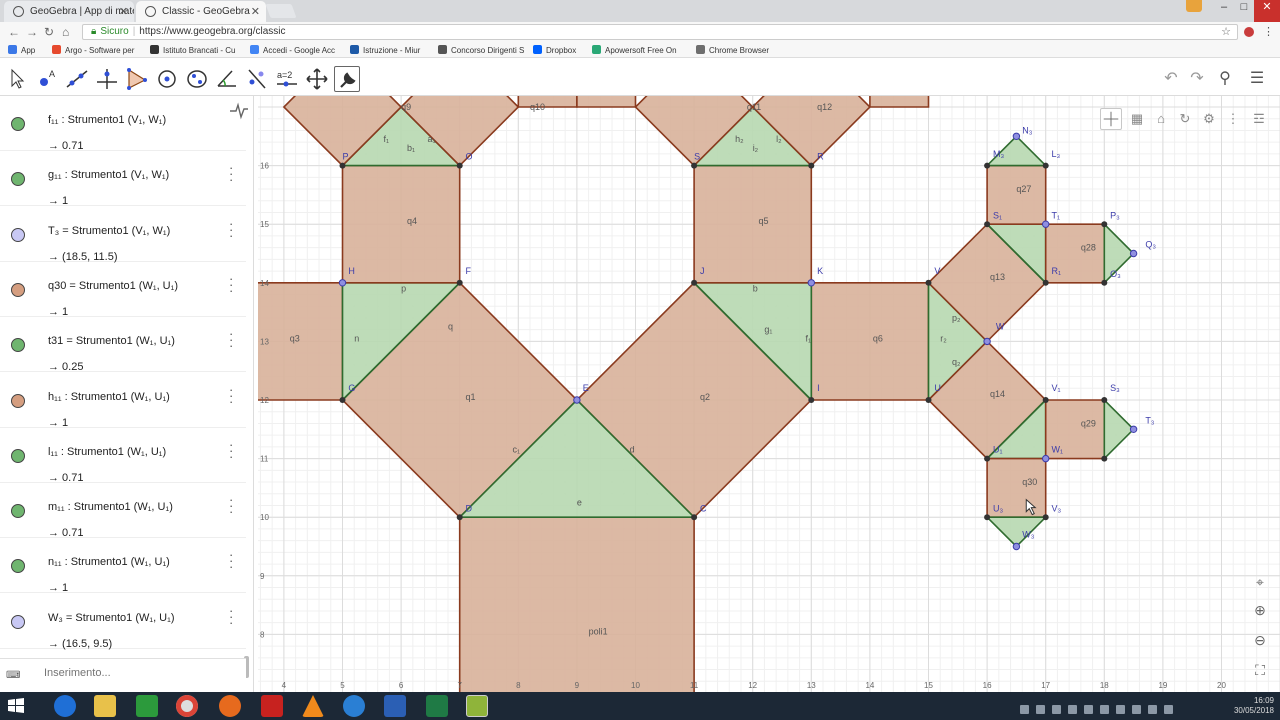 The image size is (1280, 720). What do you see at coordinates (137, 79) in the screenshot?
I see `polygon-tool-icon` at bounding box center [137, 79].